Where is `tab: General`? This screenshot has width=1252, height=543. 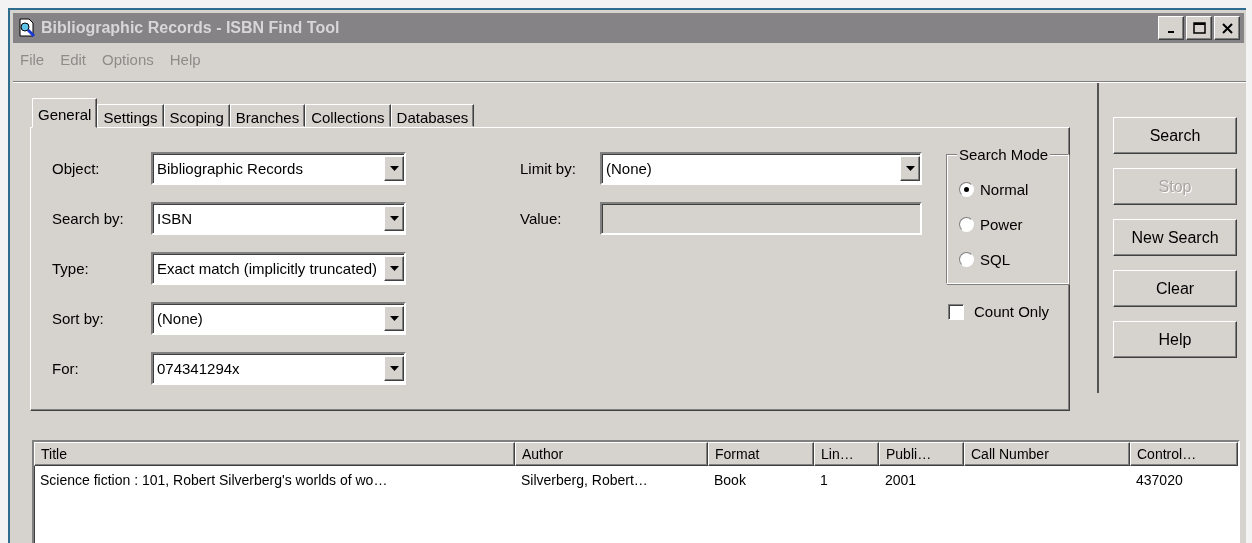 tab: General is located at coordinates (65, 113).